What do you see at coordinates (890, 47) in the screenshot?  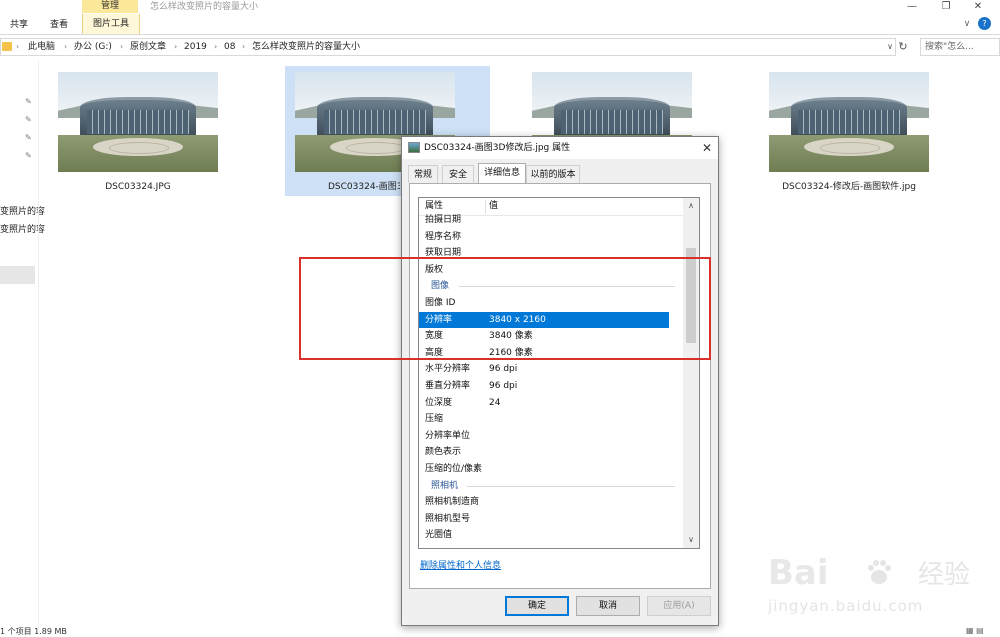 I see `address-dropdown-icon: ∨` at bounding box center [890, 47].